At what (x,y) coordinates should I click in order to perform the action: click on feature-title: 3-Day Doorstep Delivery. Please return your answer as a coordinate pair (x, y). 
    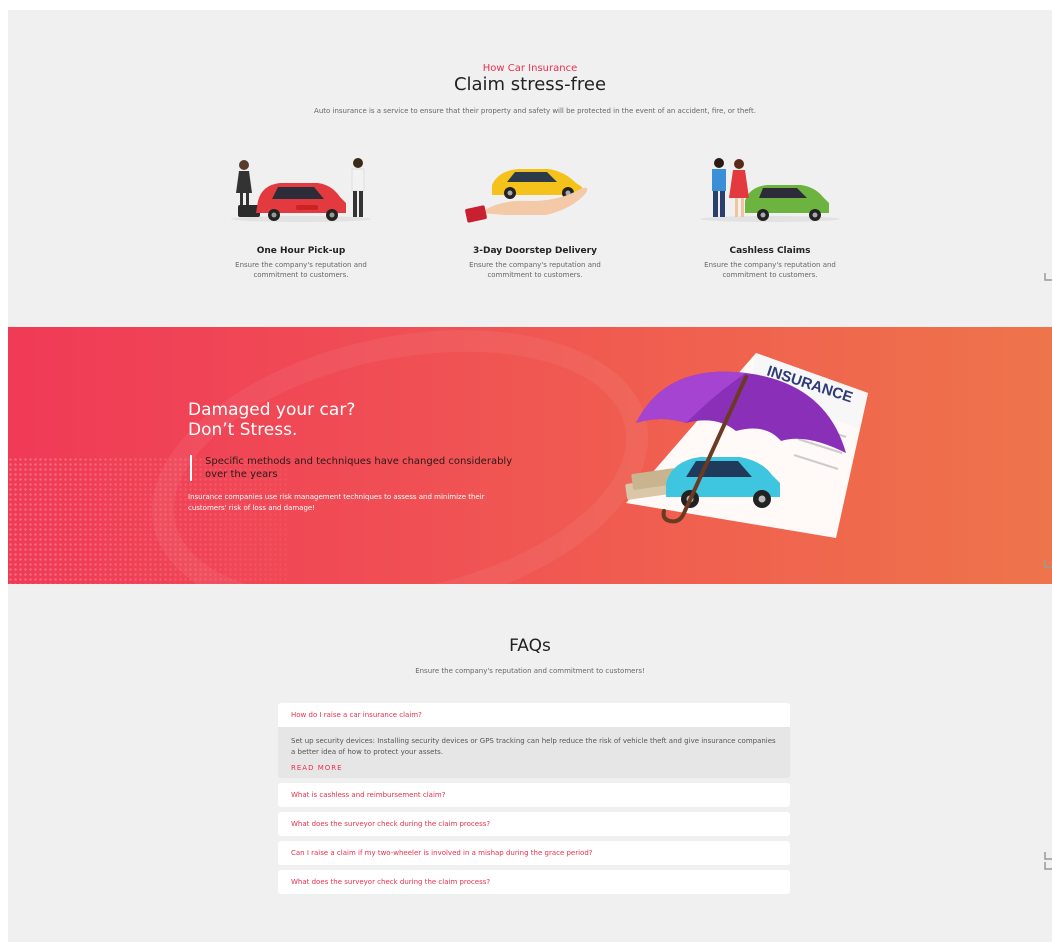
    Looking at the image, I should click on (535, 251).